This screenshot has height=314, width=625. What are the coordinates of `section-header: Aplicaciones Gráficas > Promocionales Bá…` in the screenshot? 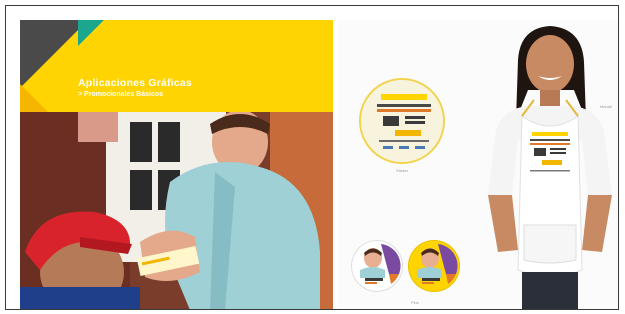 It's located at (176, 66).